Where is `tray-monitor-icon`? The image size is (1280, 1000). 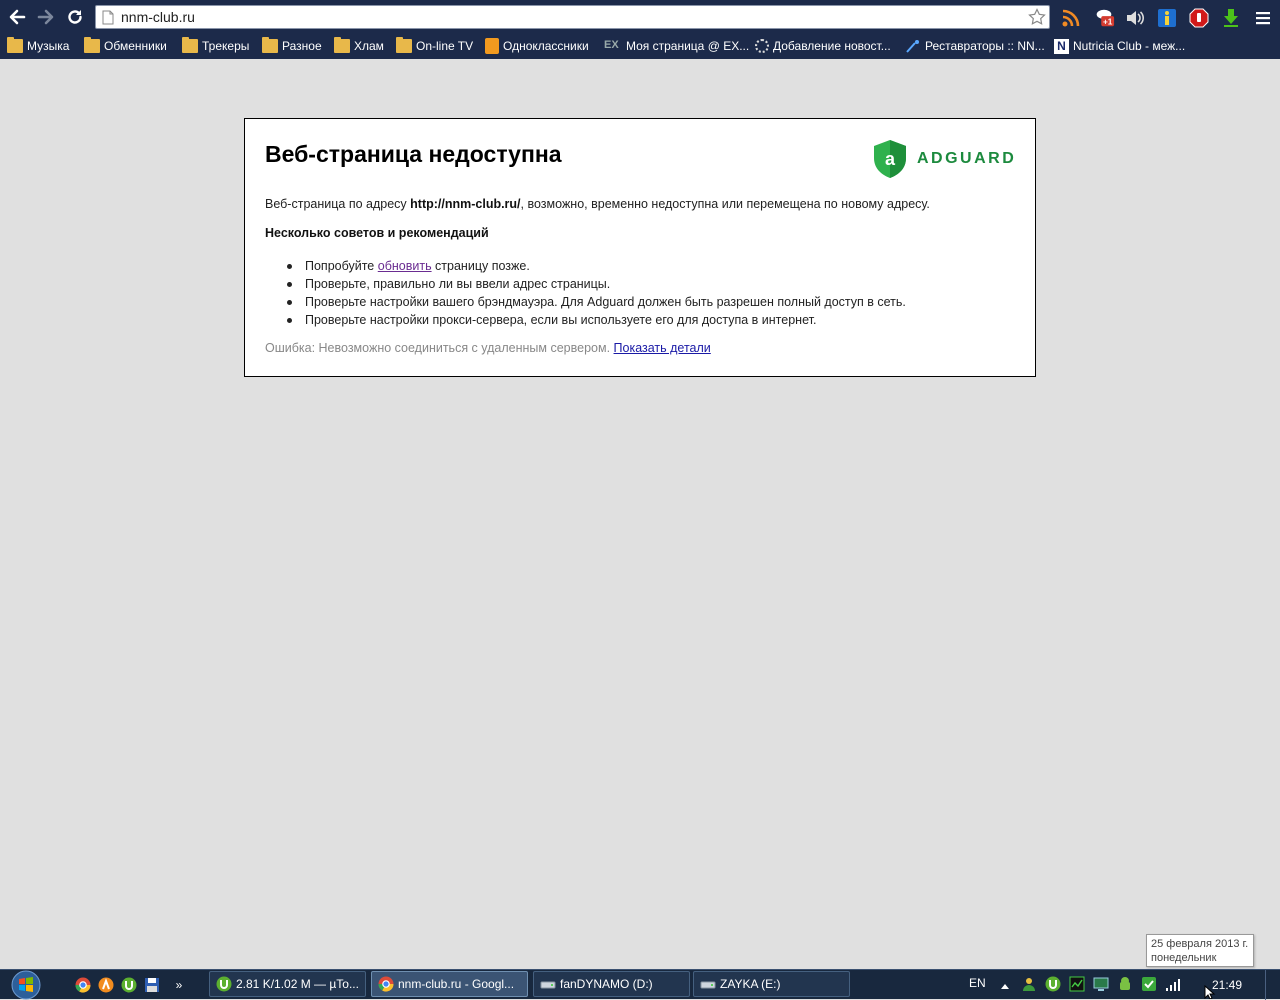 tray-monitor-icon is located at coordinates (1077, 985).